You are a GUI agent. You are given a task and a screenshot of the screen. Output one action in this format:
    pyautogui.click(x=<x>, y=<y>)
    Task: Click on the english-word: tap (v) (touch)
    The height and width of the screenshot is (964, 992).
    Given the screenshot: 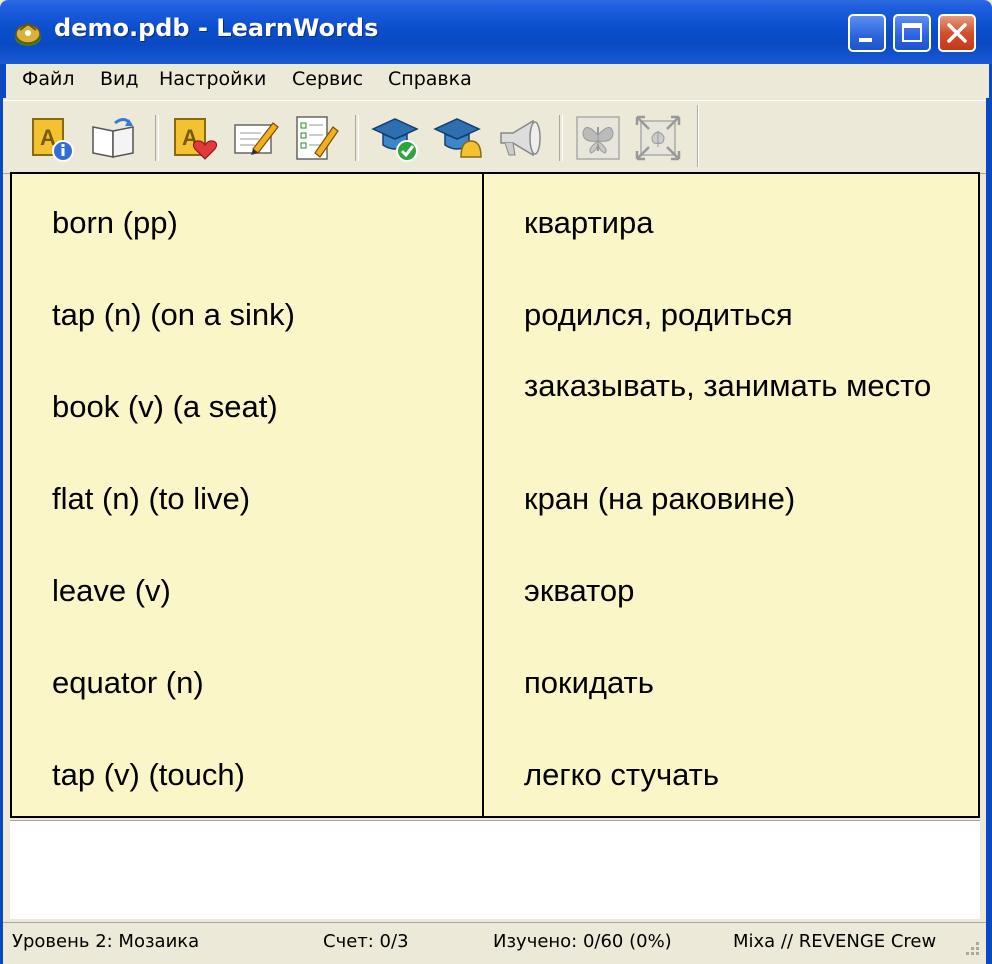 What is the action you would take?
    pyautogui.click(x=148, y=775)
    